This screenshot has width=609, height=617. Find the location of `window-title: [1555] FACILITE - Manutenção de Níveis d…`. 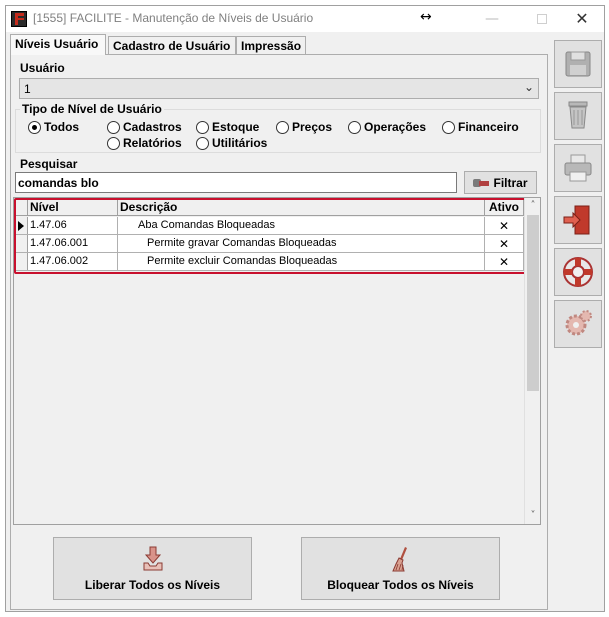

window-title: [1555] FACILITE - Manutenção de Níveis d… is located at coordinates (173, 18).